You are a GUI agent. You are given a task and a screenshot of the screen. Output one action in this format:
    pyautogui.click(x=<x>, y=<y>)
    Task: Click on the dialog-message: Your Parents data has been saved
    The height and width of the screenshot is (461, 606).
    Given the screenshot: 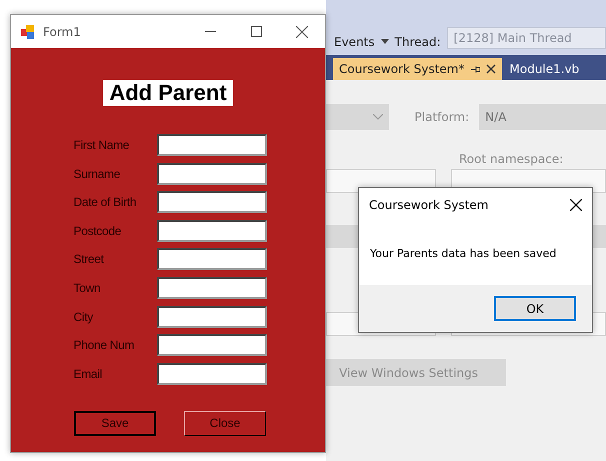 What is the action you would take?
    pyautogui.click(x=463, y=253)
    